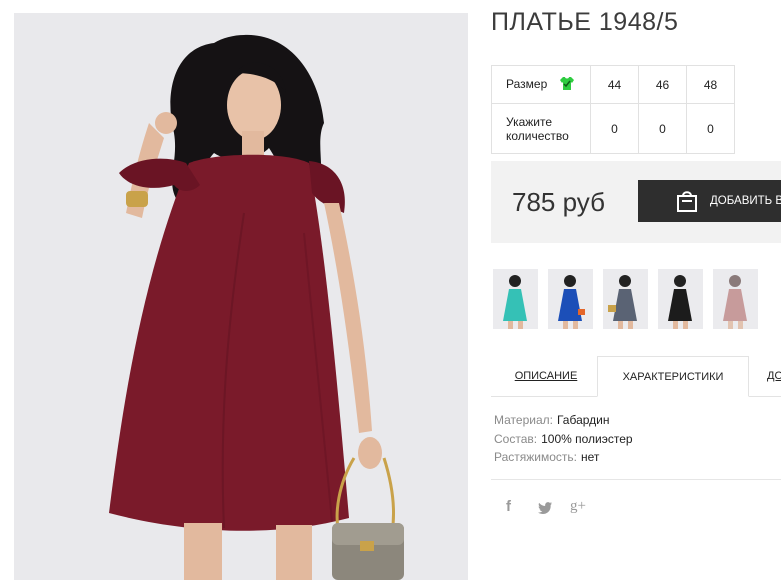  What do you see at coordinates (710, 84) in the screenshot?
I see `size-48: 48` at bounding box center [710, 84].